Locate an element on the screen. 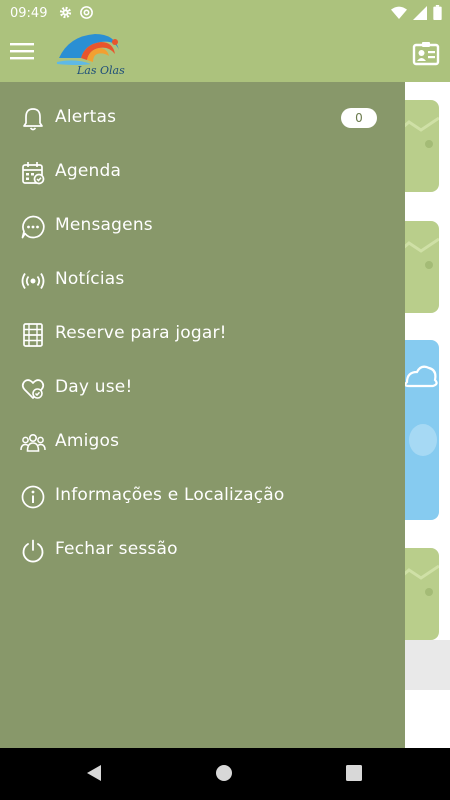  drawer-item-label: Mensagens is located at coordinates (104, 225).